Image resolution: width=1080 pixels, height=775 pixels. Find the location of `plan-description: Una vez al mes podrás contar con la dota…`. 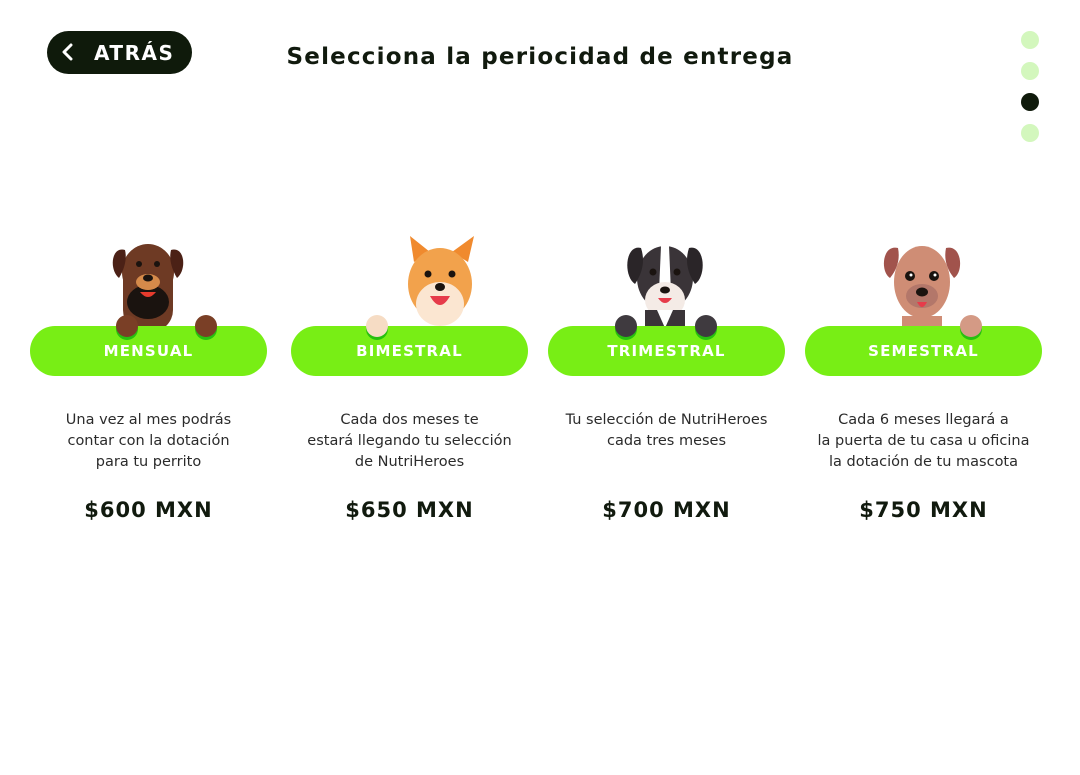

plan-description: Una vez al mes podrás contar con la dota… is located at coordinates (148, 441).